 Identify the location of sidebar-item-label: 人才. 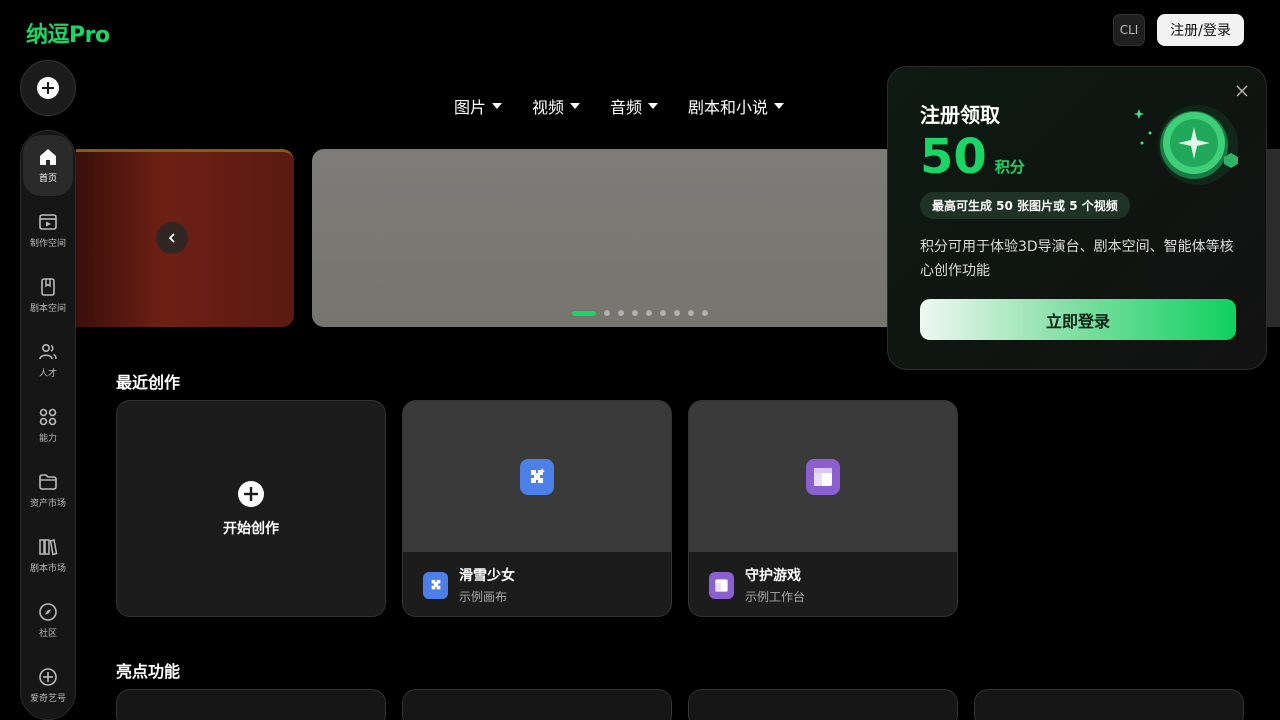
(47, 374).